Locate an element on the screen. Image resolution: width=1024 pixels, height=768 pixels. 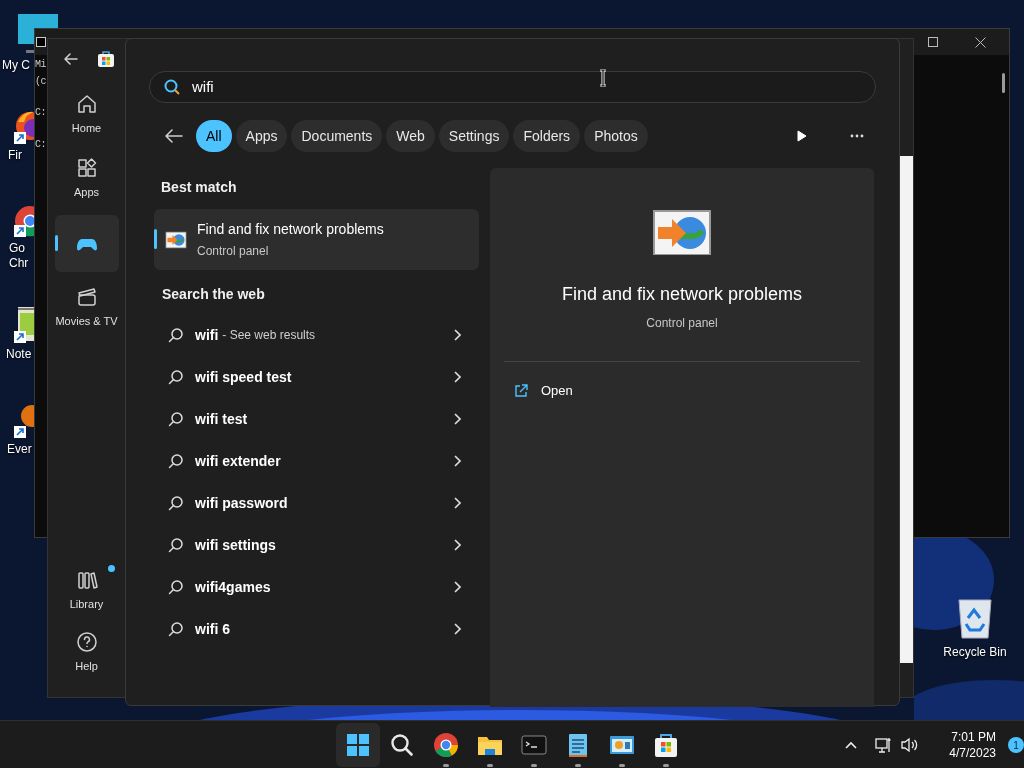
network-icon is located at coordinates (884, 745).